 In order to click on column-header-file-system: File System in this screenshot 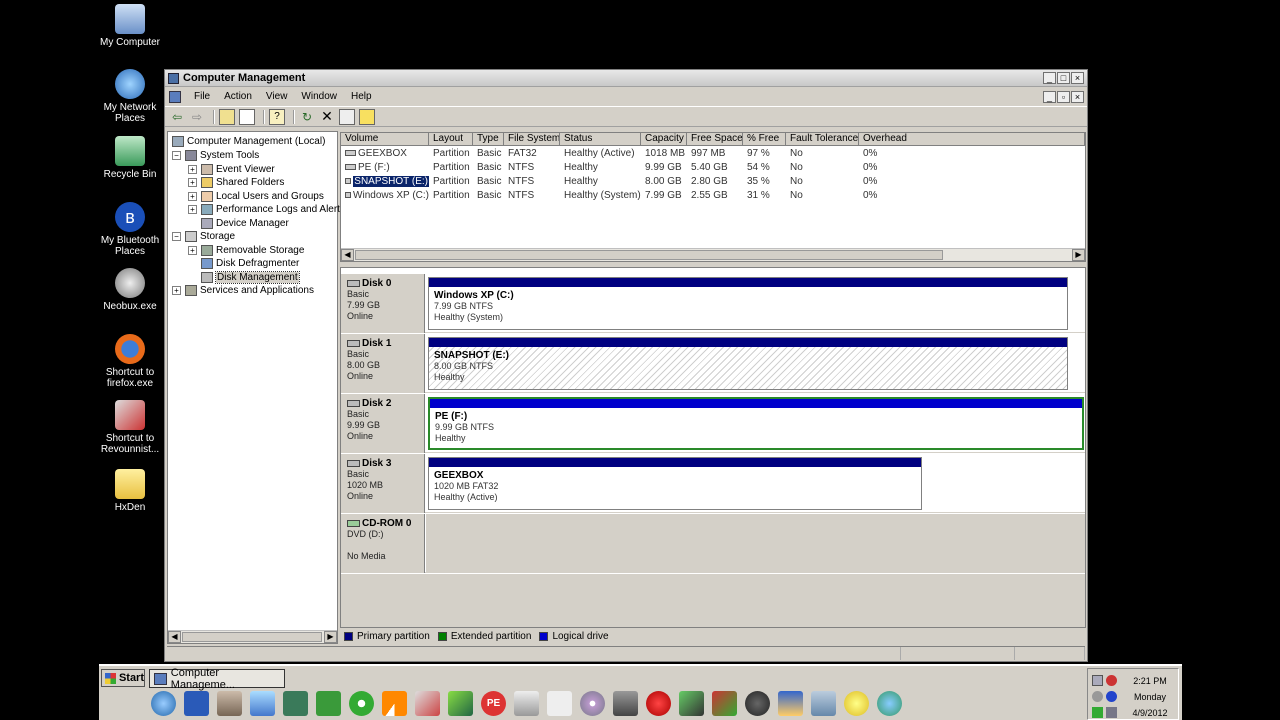, I will do `click(532, 139)`.